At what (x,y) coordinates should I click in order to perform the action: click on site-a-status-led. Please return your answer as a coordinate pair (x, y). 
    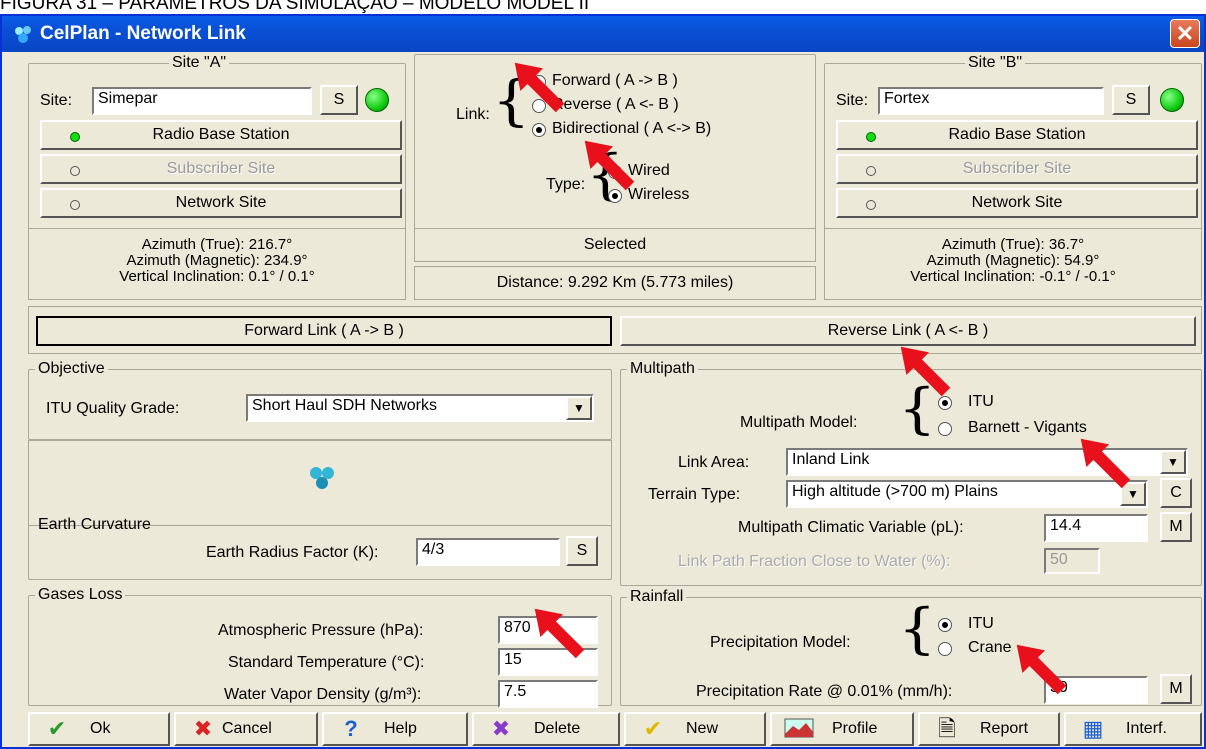
    Looking at the image, I should click on (377, 100).